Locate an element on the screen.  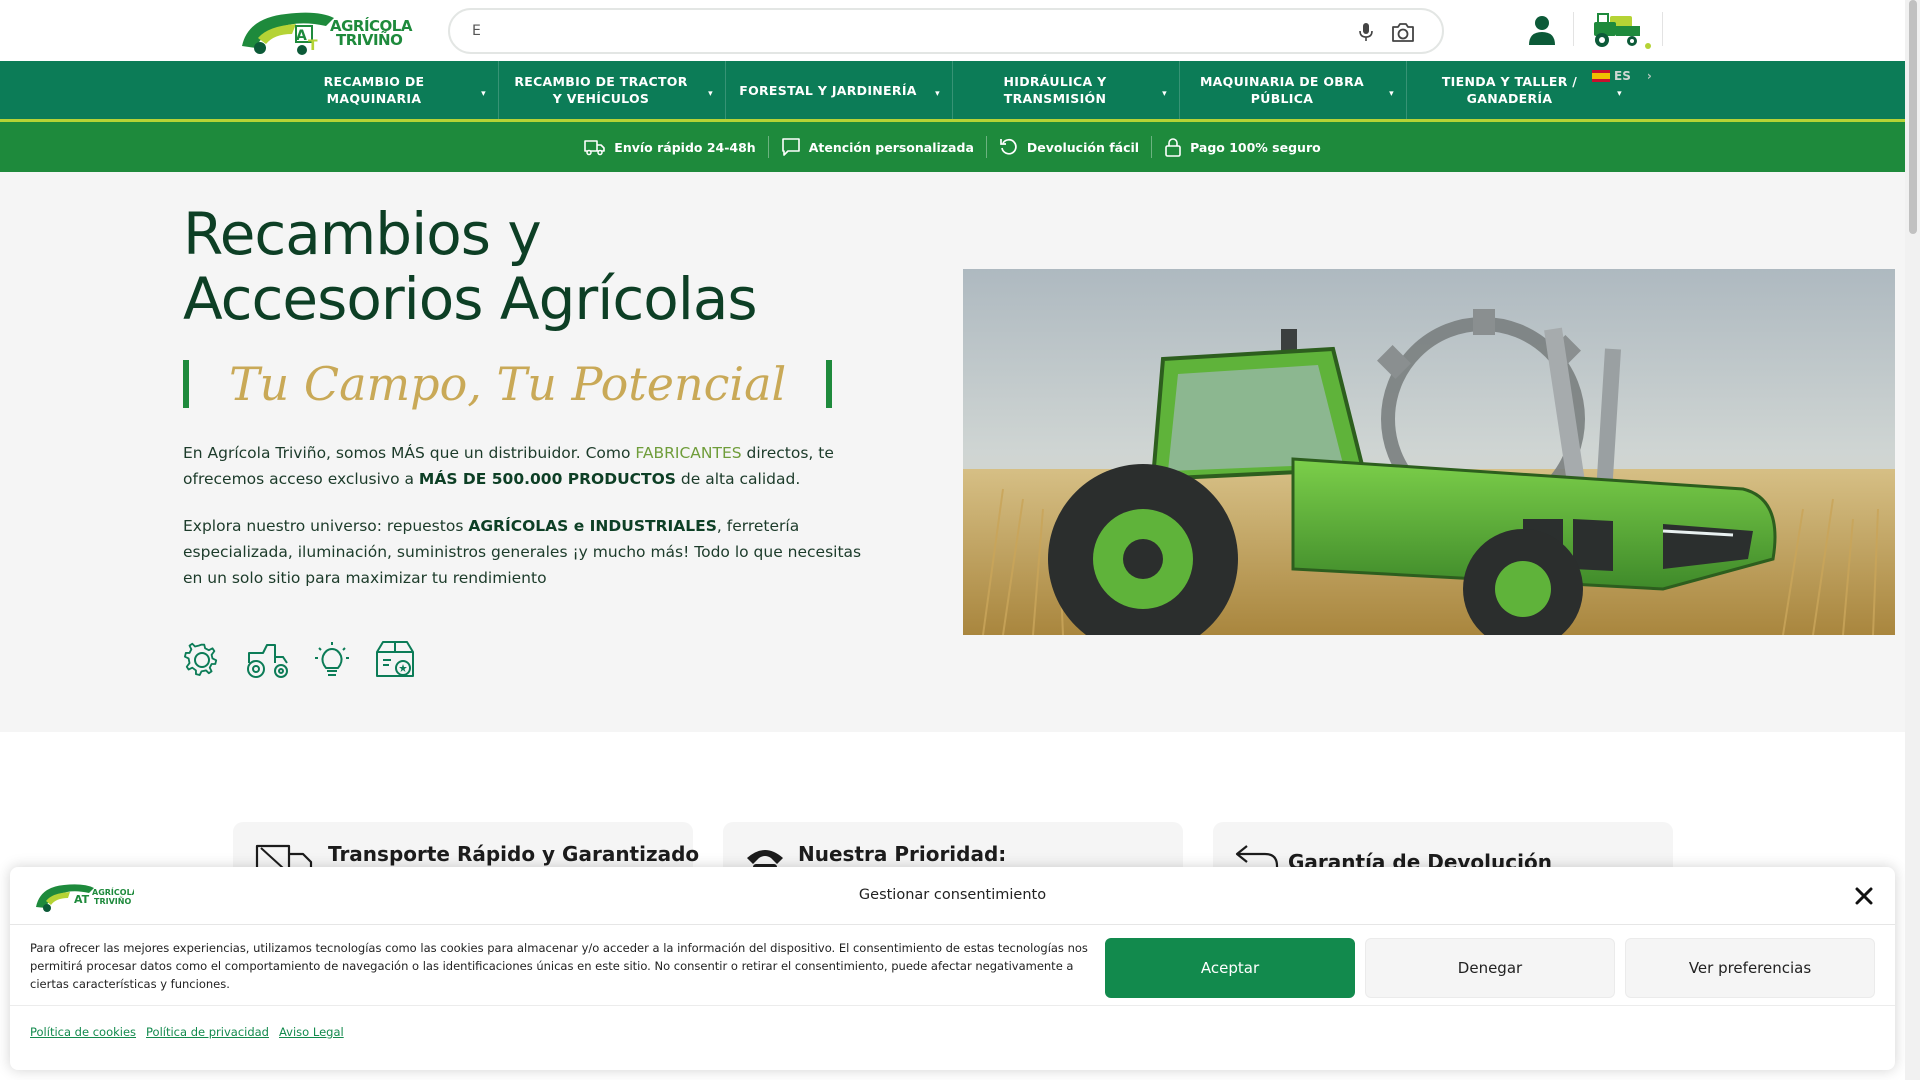
logo-text: AGRÍCOLA TRIVIÑO is located at coordinates (371, 34).